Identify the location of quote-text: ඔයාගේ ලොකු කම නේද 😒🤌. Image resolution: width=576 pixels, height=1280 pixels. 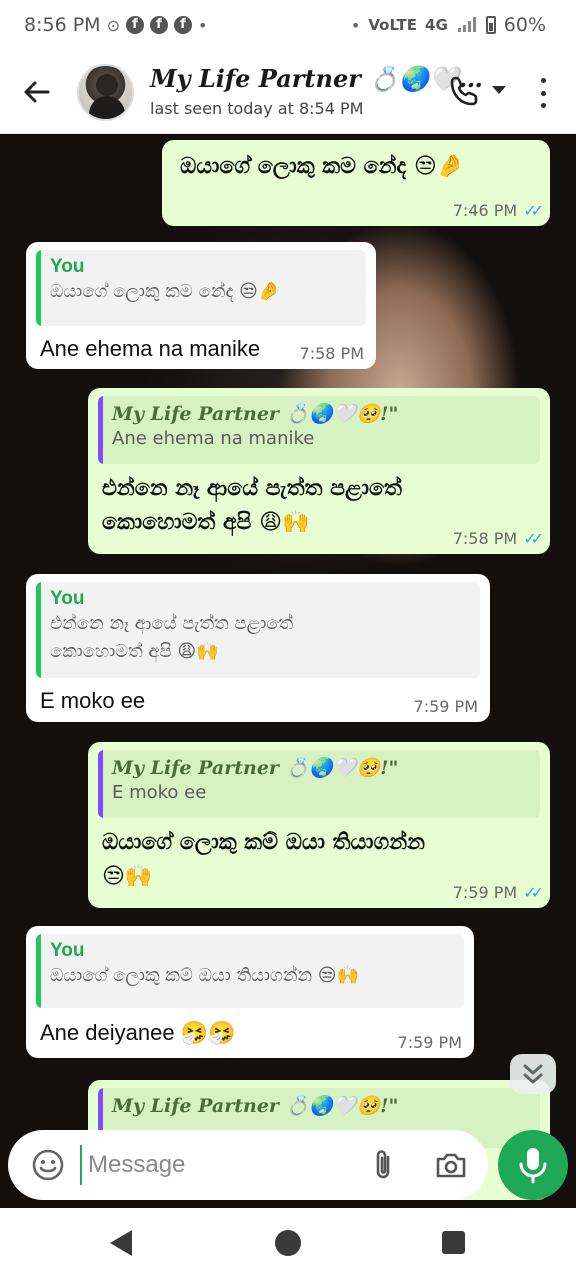
(165, 291).